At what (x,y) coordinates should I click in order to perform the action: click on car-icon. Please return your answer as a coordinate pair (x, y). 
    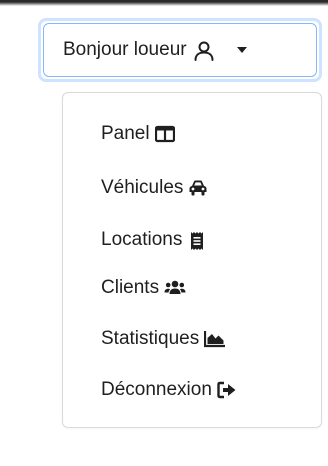
    Looking at the image, I should click on (198, 188).